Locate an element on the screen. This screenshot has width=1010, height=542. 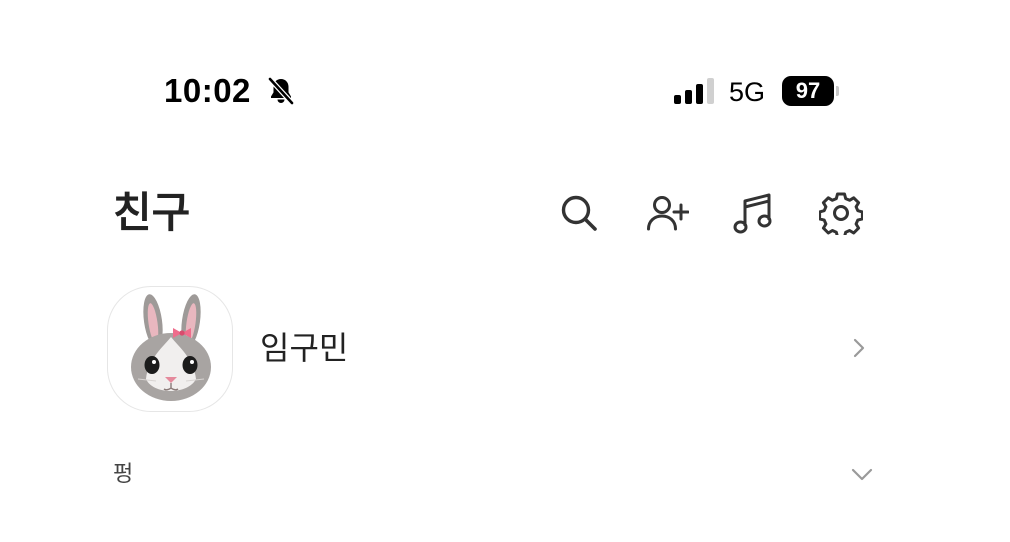
search-icon is located at coordinates (579, 213).